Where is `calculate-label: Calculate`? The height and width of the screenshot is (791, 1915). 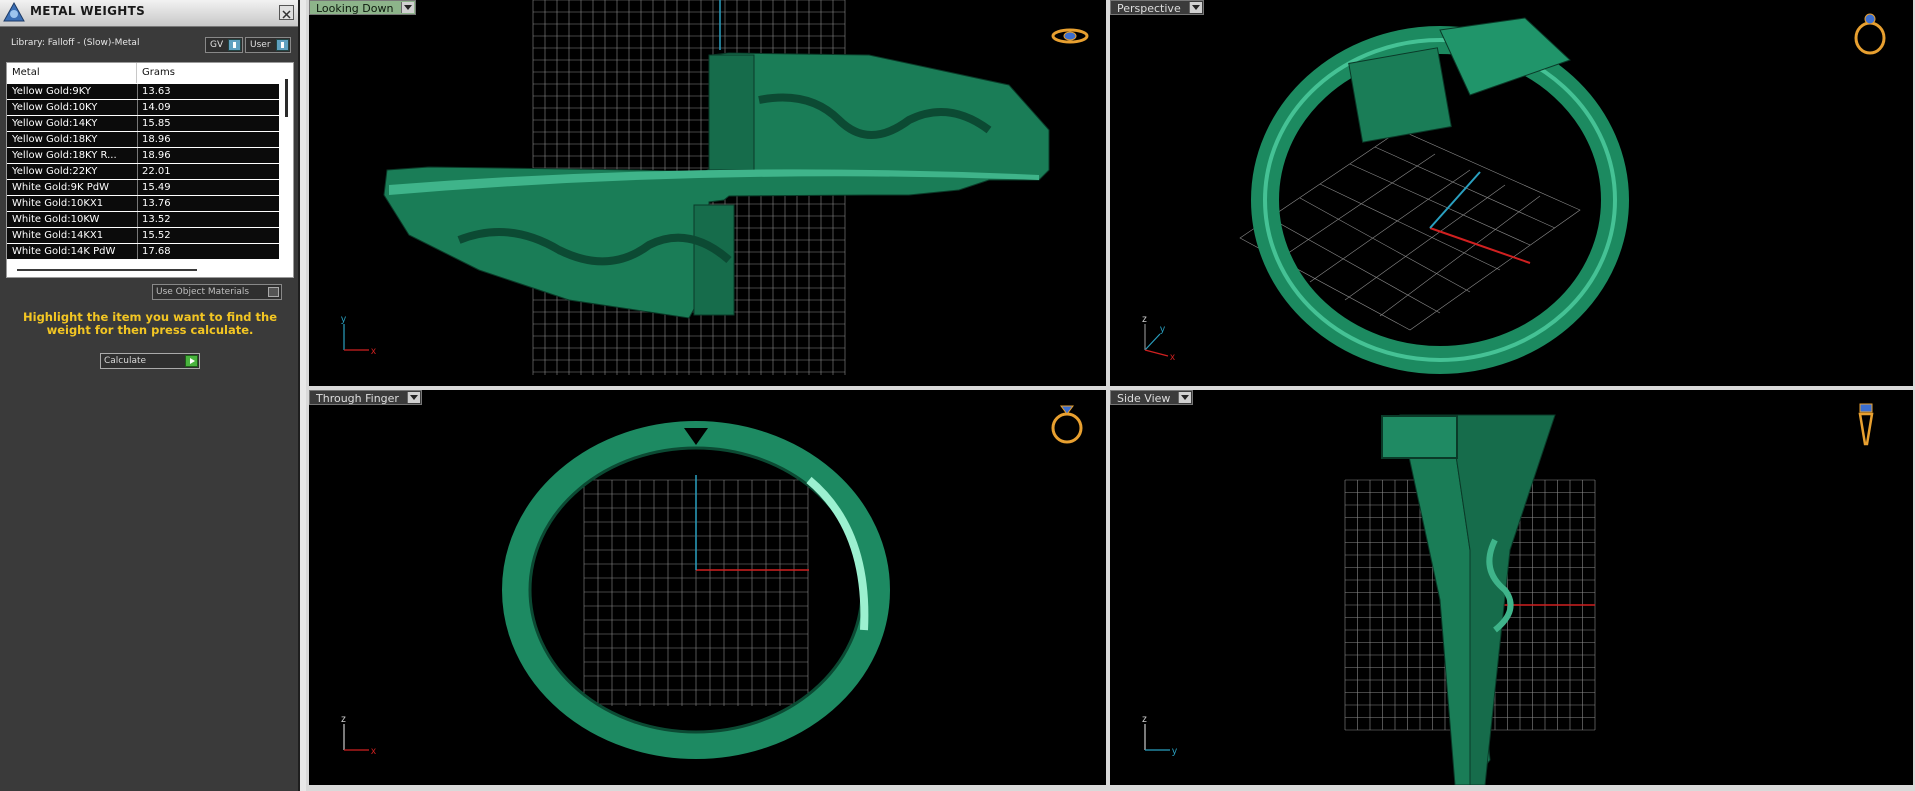
calculate-label: Calculate is located at coordinates (125, 361).